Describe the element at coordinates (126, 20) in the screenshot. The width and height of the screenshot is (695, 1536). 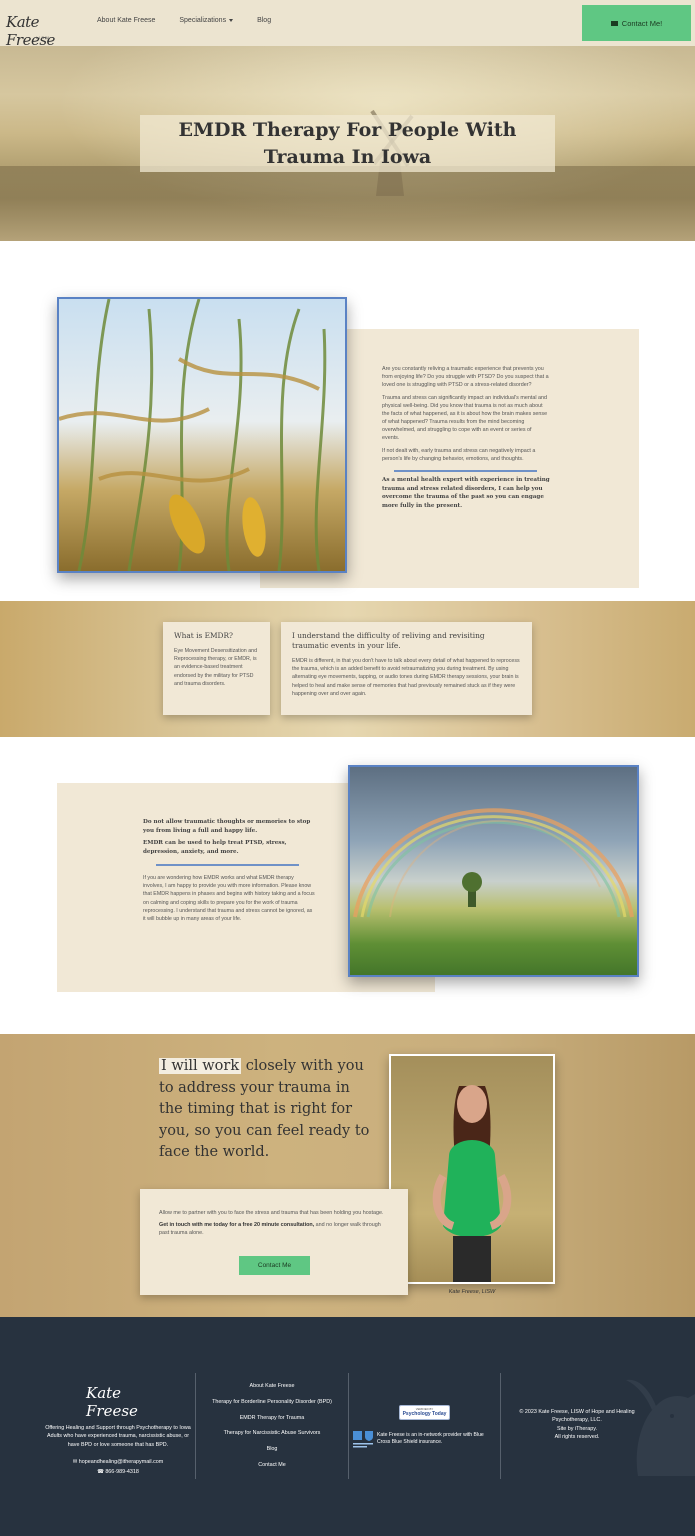
I see `nav-link-about: About Kate Freese` at that location.